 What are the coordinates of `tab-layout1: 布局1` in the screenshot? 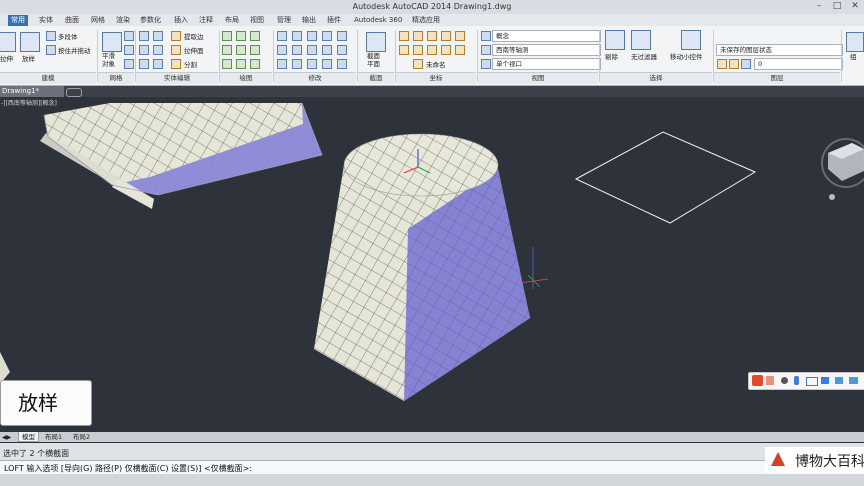 It's located at (53, 437).